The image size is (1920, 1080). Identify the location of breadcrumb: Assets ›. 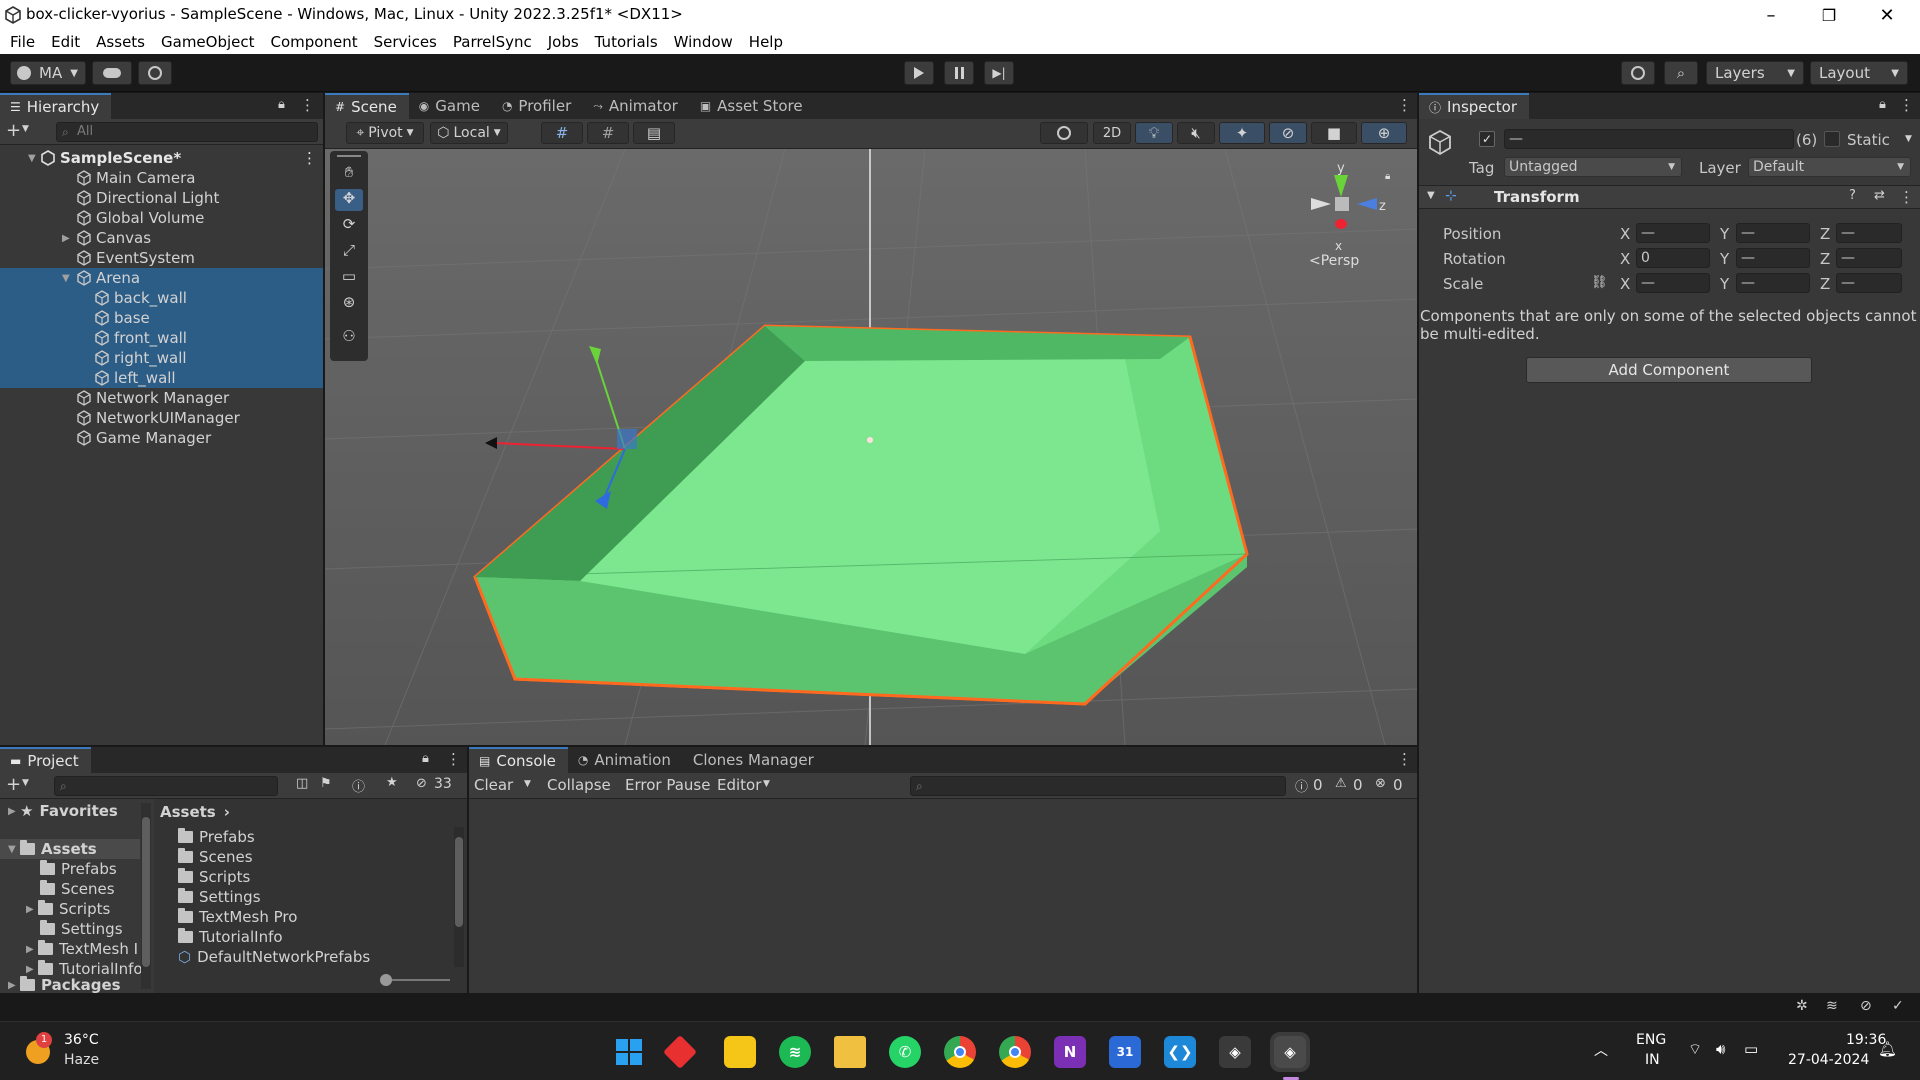
(195, 812).